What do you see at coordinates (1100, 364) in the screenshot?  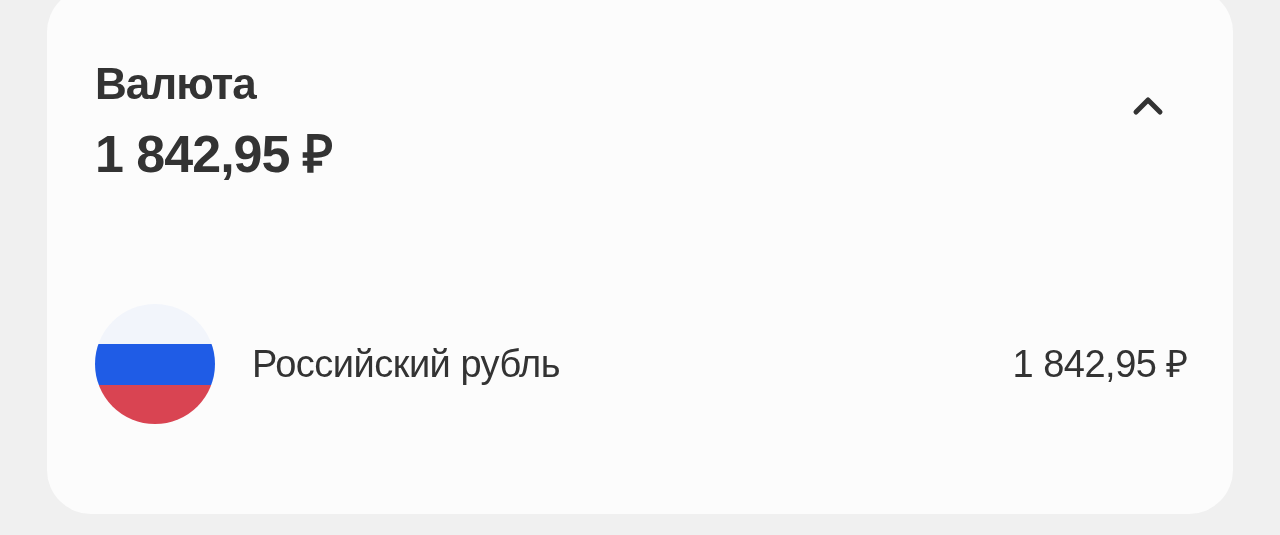 I see `currency-amount: 1 842,95 ₽` at bounding box center [1100, 364].